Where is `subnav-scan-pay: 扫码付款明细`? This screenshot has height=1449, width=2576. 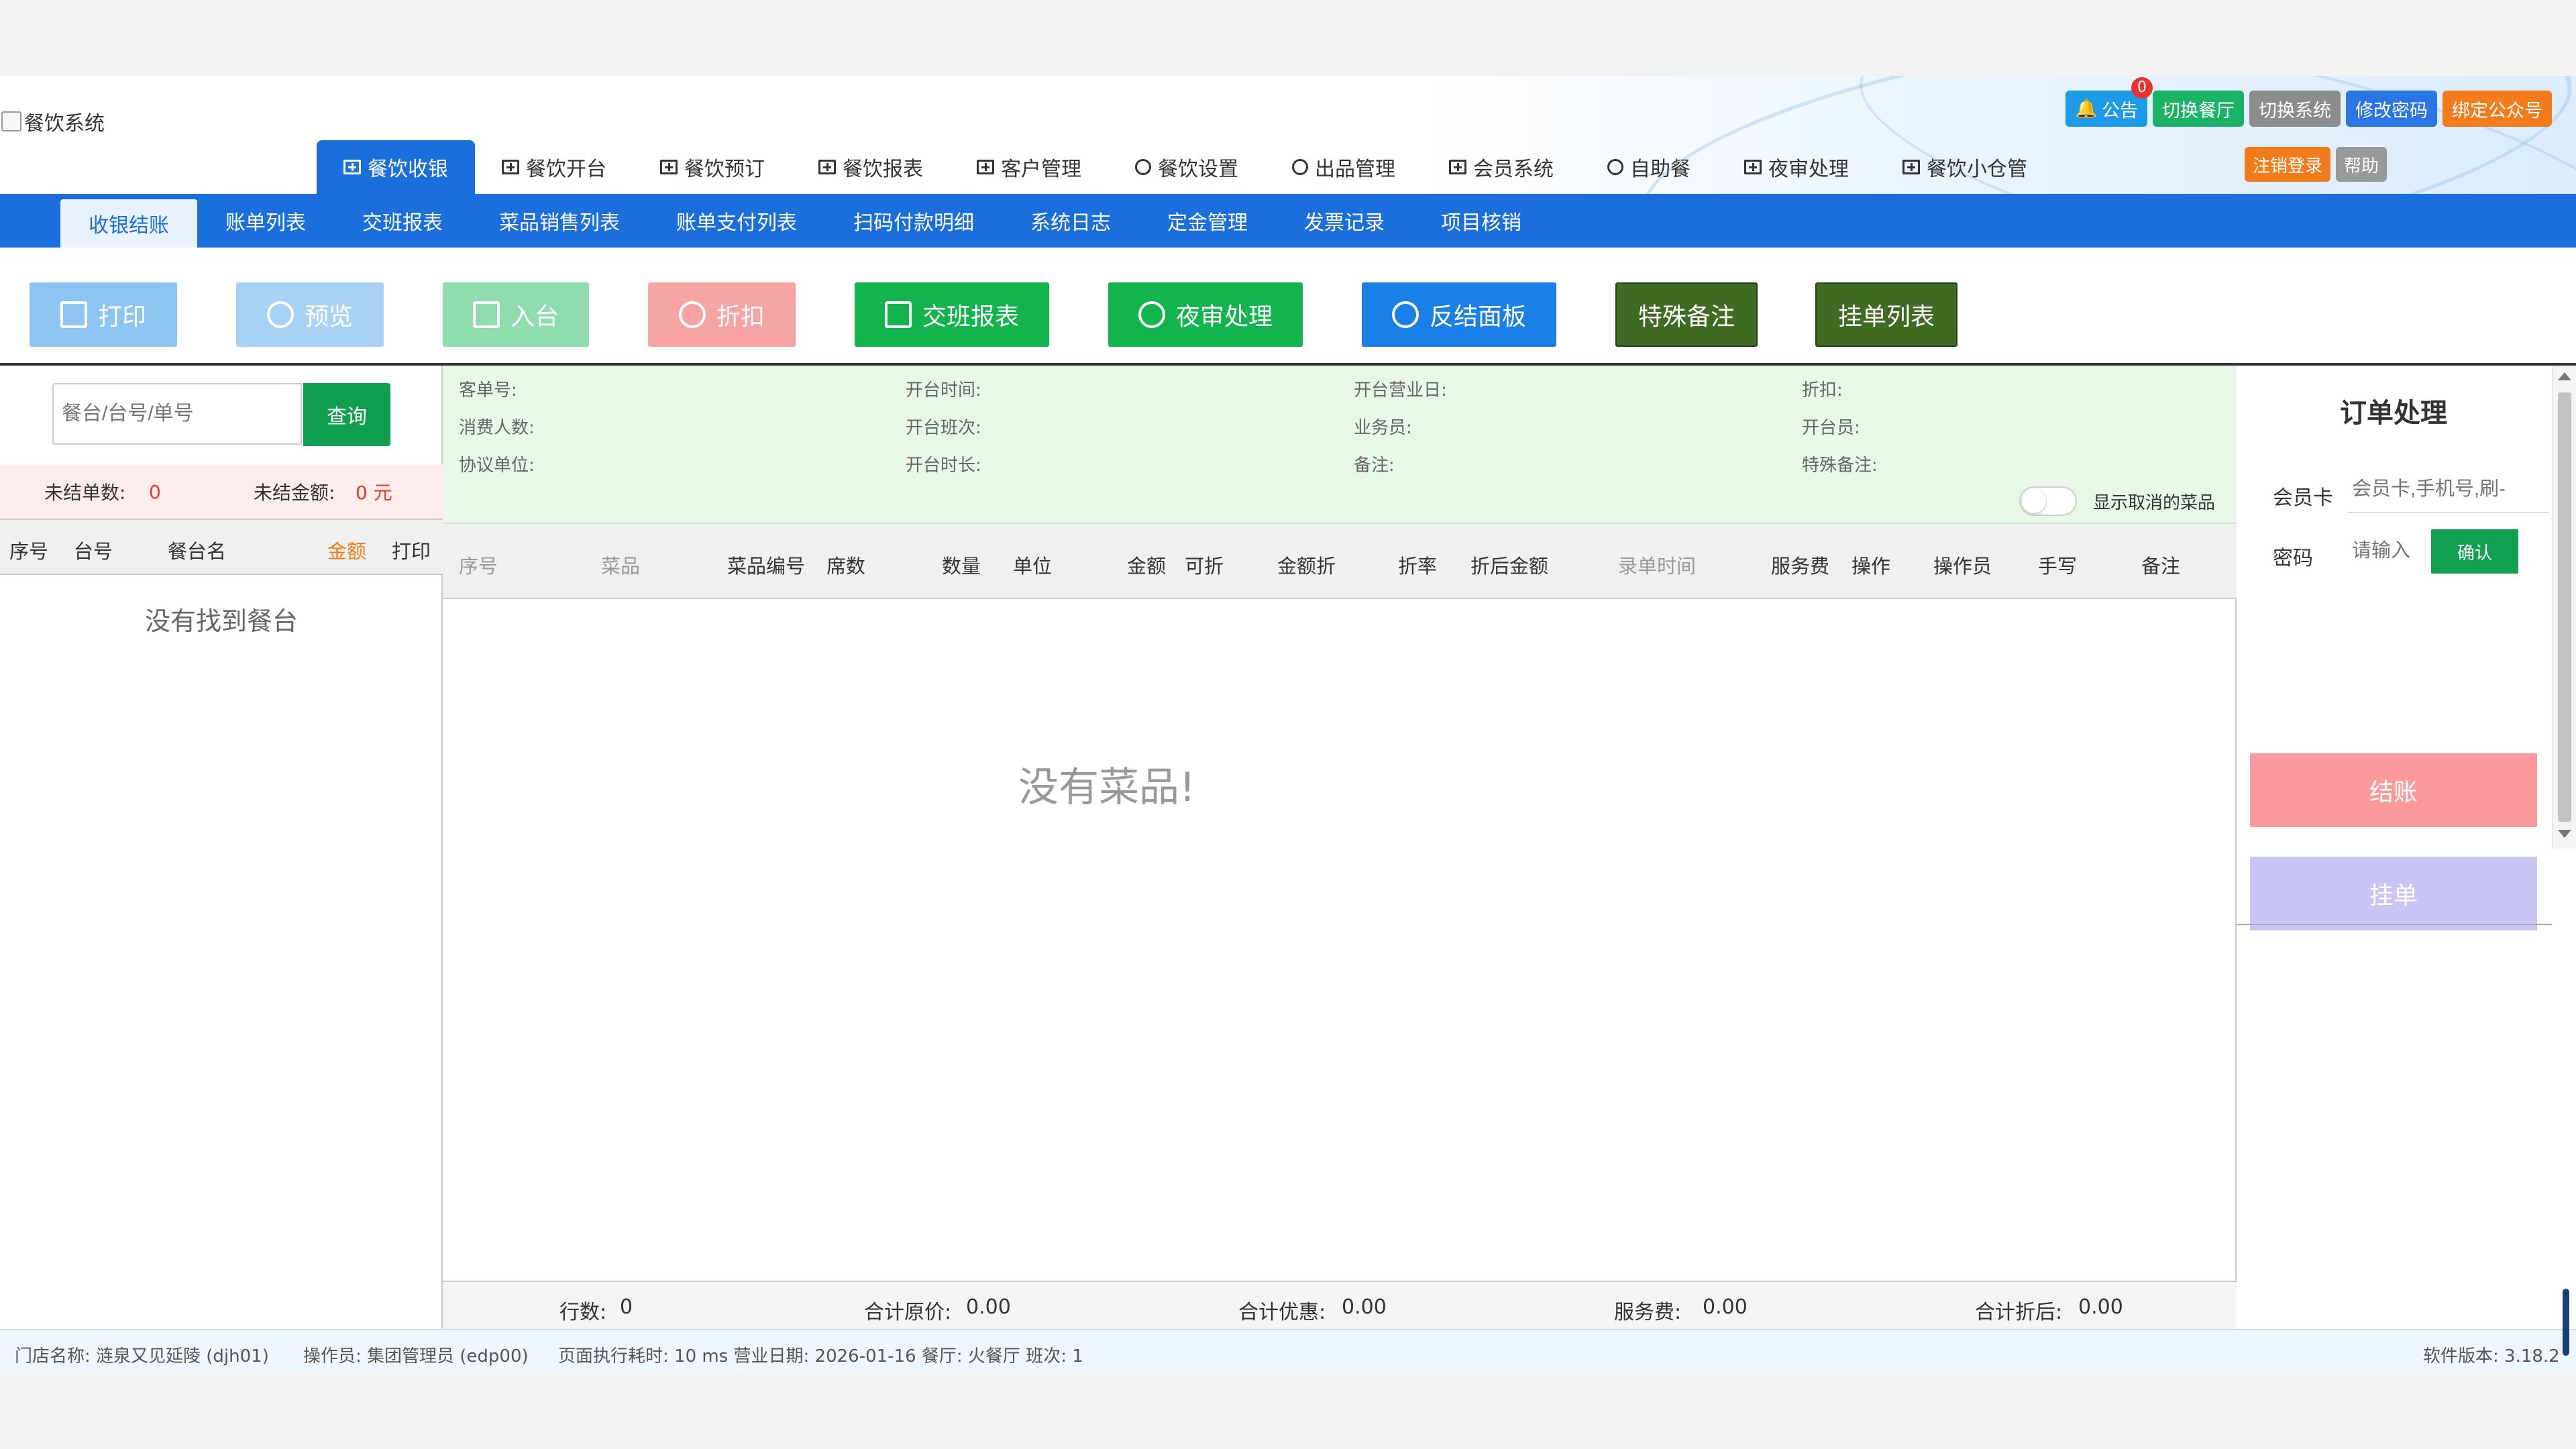 subnav-scan-pay: 扫码付款明细 is located at coordinates (913, 221).